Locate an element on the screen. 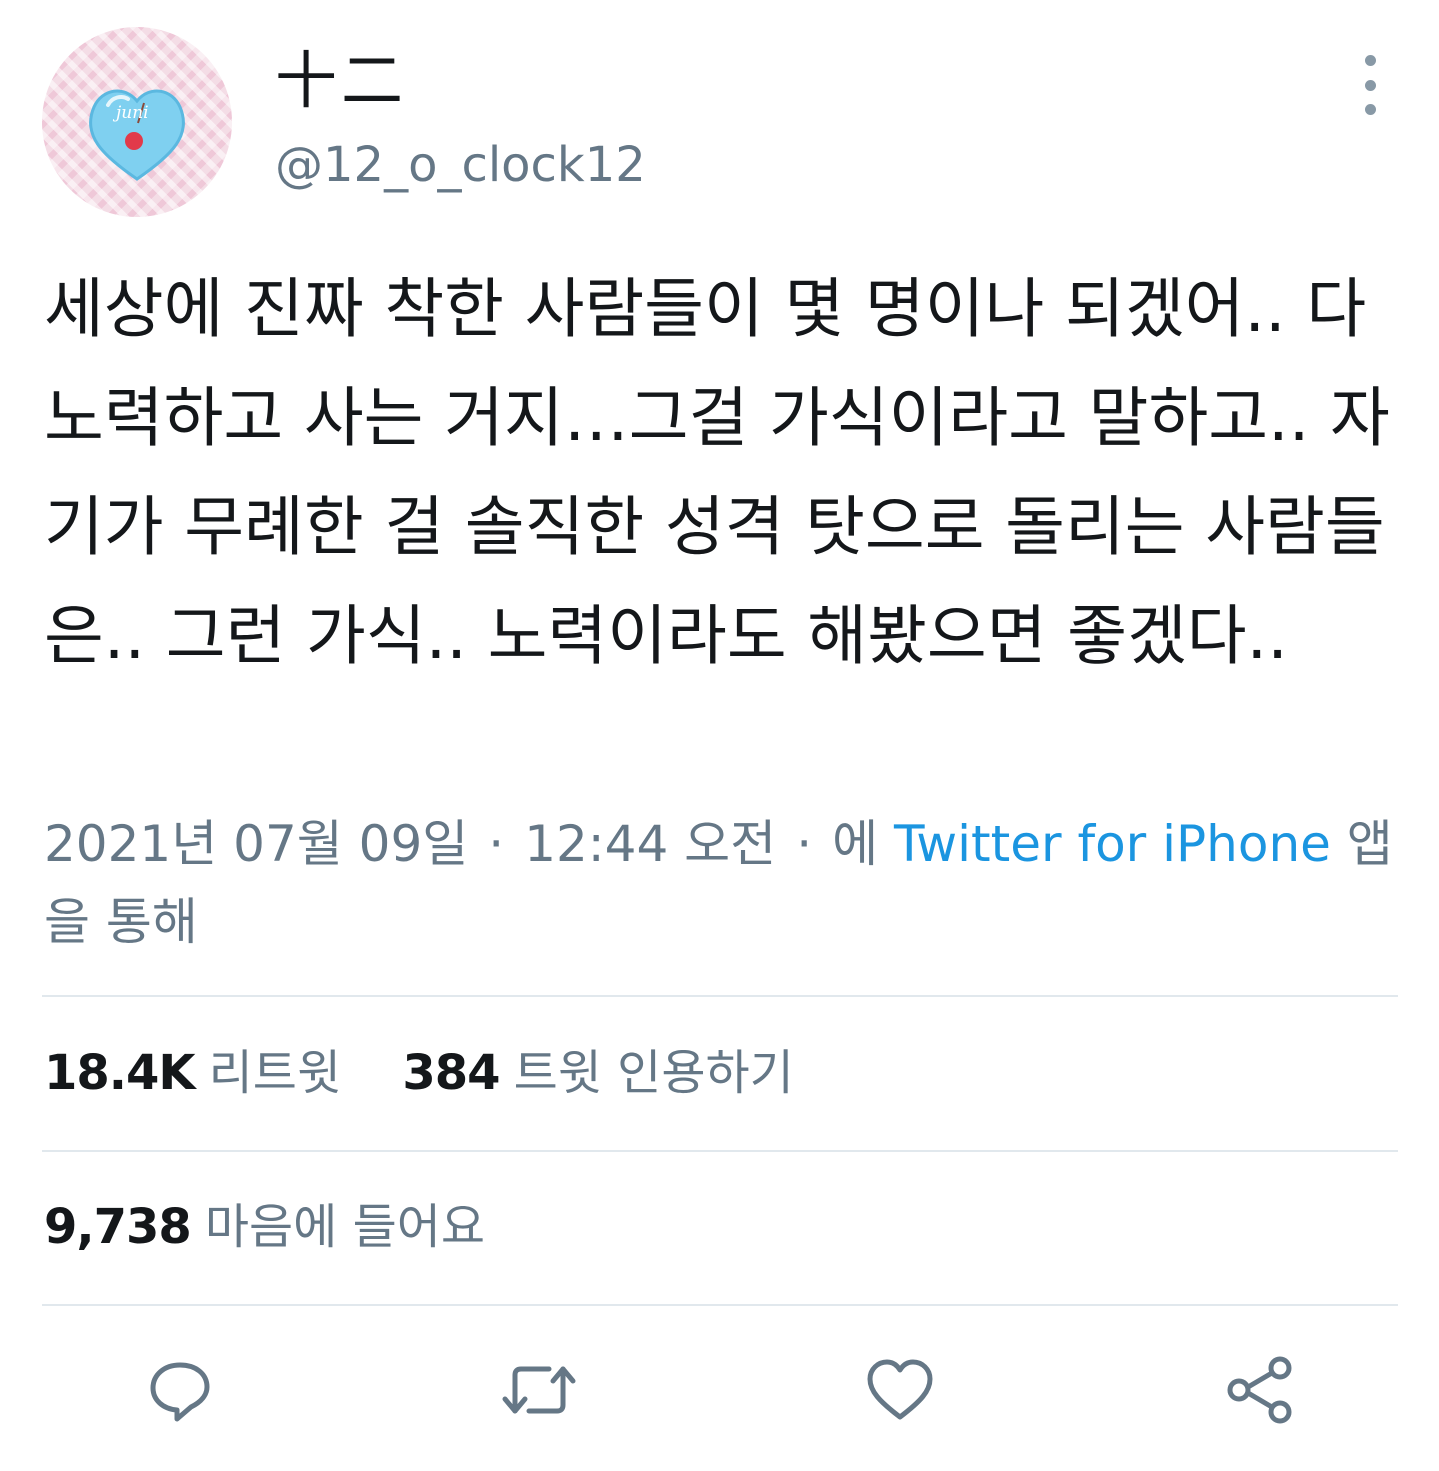  quotes-count: 384 is located at coordinates (451, 1073).